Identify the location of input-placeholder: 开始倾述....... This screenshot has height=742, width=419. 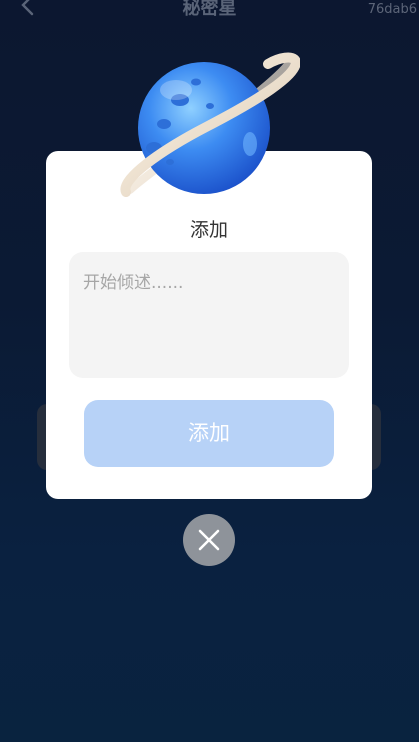
(133, 283).